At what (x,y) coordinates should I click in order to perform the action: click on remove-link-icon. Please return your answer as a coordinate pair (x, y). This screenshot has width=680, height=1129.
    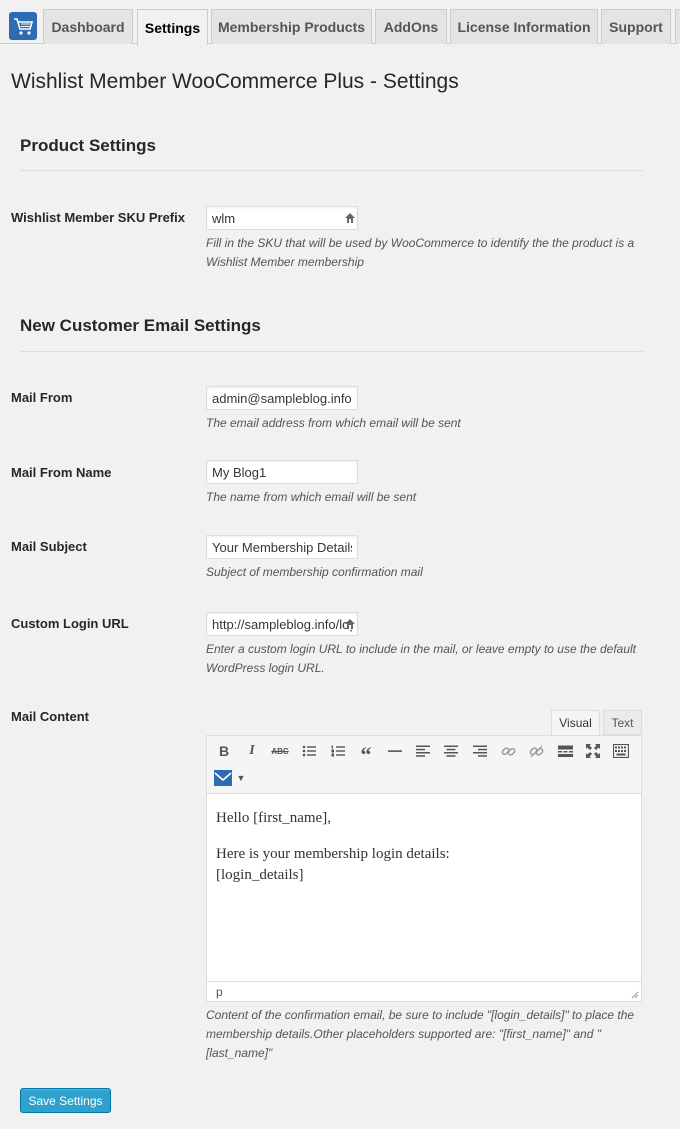
    Looking at the image, I should click on (536, 751).